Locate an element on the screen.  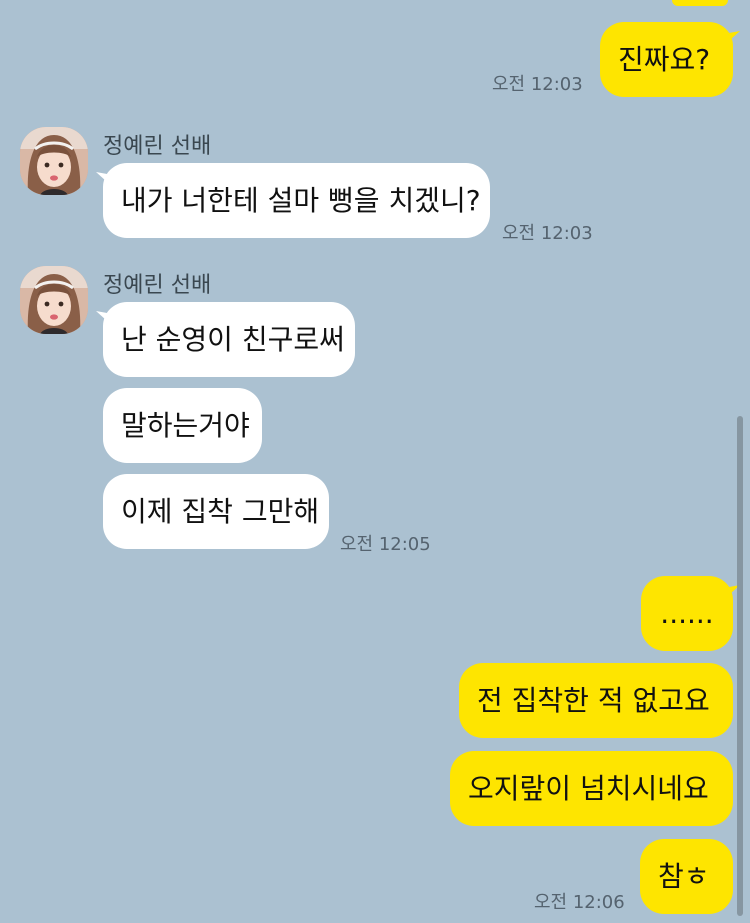
received-message-bubble: 이제 집착 그만해 is located at coordinates (216, 511).